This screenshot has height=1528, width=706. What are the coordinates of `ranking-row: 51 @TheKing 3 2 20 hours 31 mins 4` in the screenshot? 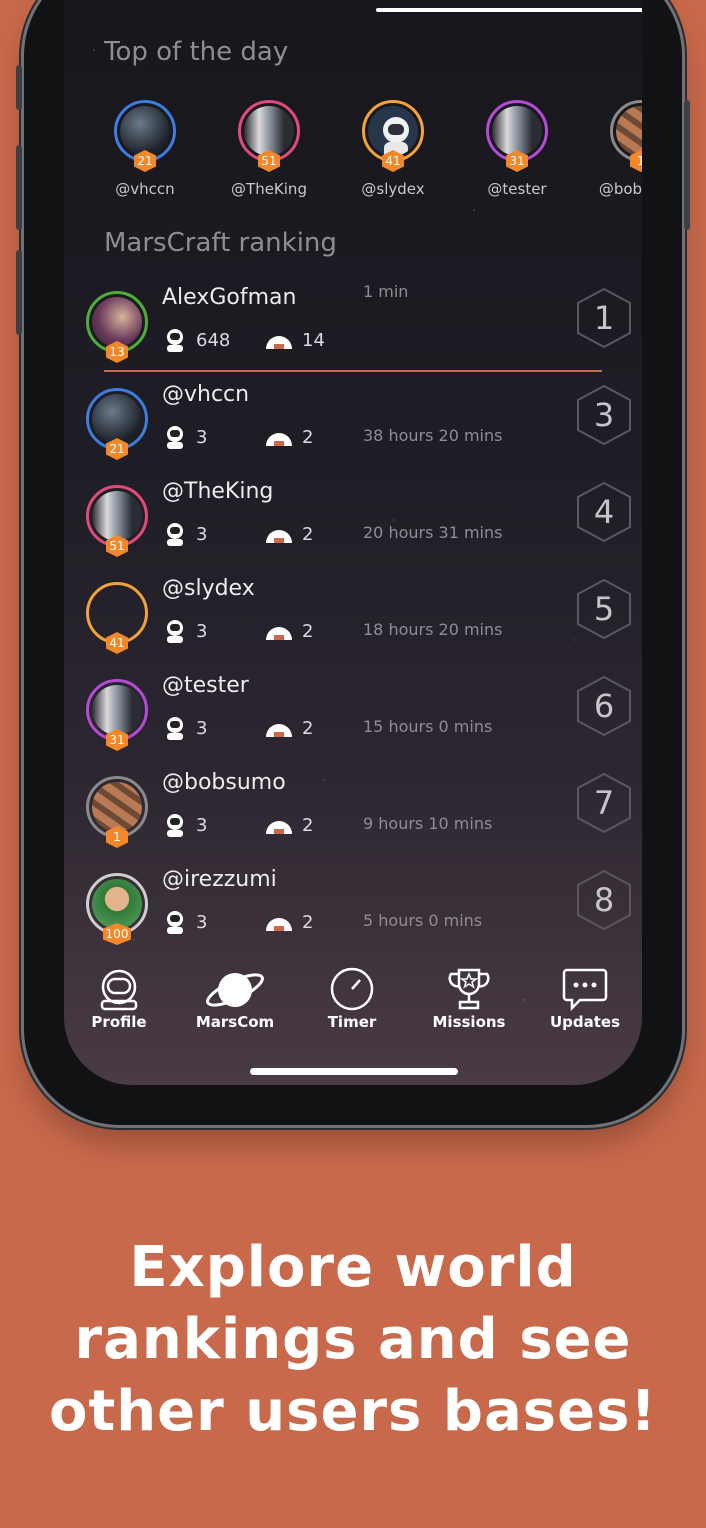 It's located at (353, 527).